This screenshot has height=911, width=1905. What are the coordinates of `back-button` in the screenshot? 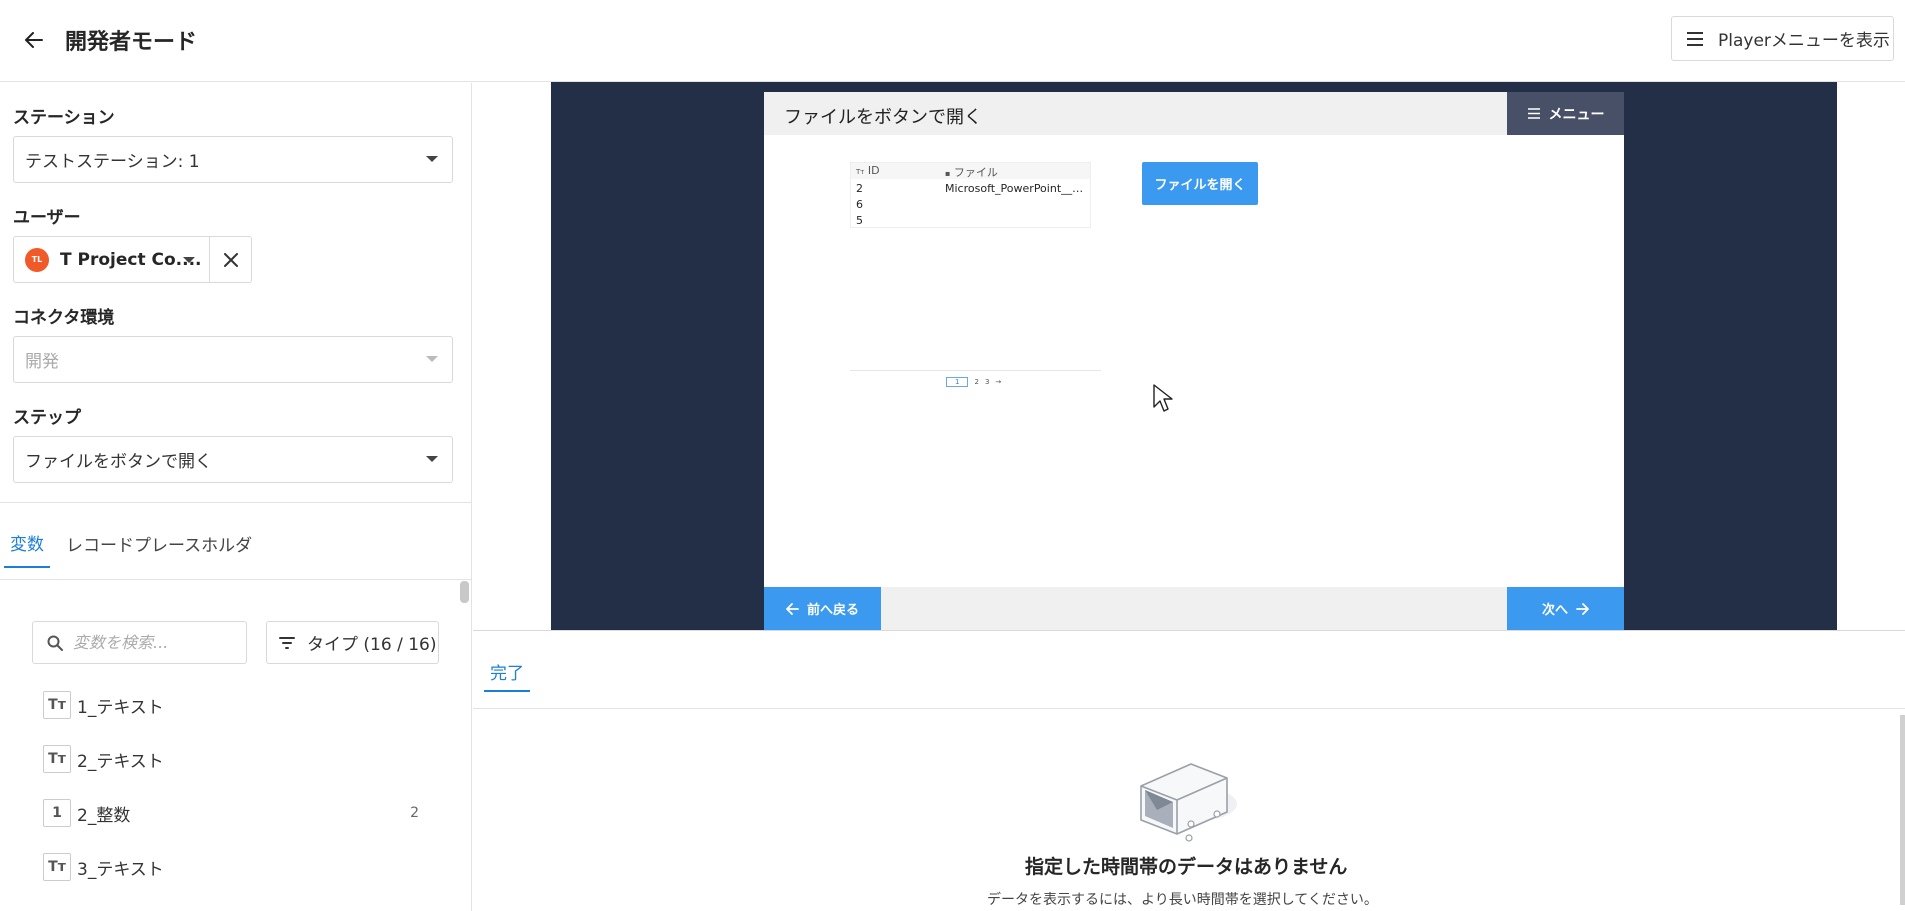 It's located at (34, 40).